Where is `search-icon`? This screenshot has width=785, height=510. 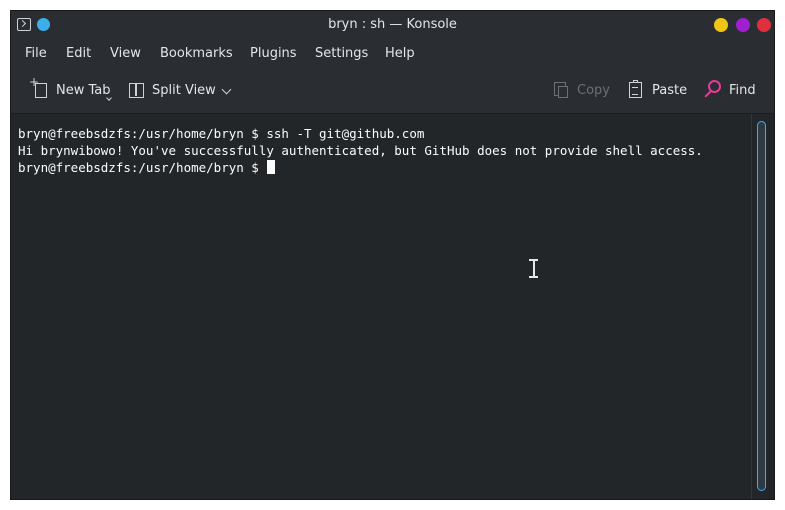 search-icon is located at coordinates (714, 86).